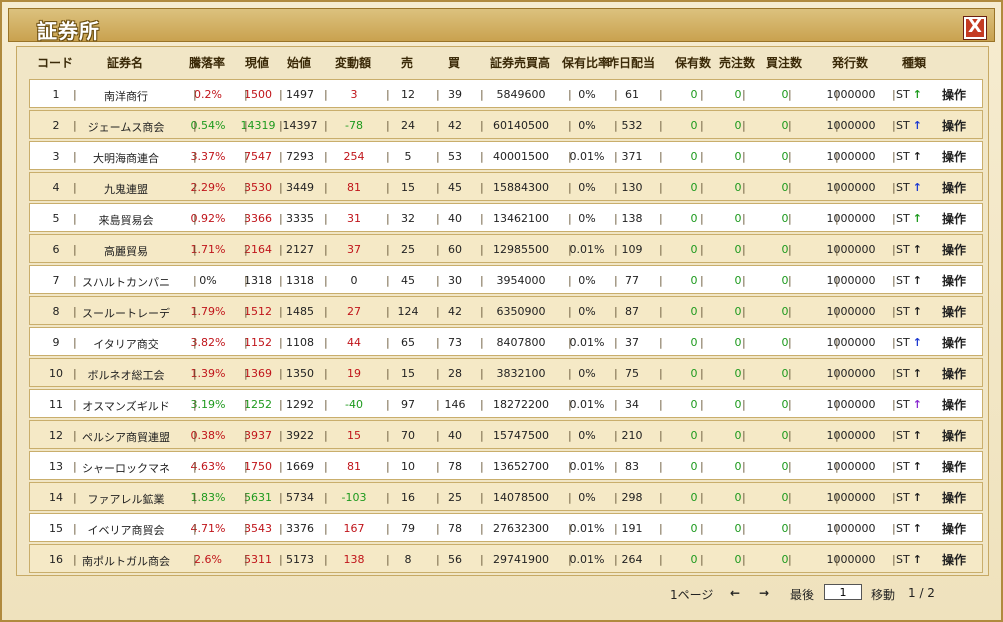  I want to click on page-indicator: 1ページ, so click(692, 595).